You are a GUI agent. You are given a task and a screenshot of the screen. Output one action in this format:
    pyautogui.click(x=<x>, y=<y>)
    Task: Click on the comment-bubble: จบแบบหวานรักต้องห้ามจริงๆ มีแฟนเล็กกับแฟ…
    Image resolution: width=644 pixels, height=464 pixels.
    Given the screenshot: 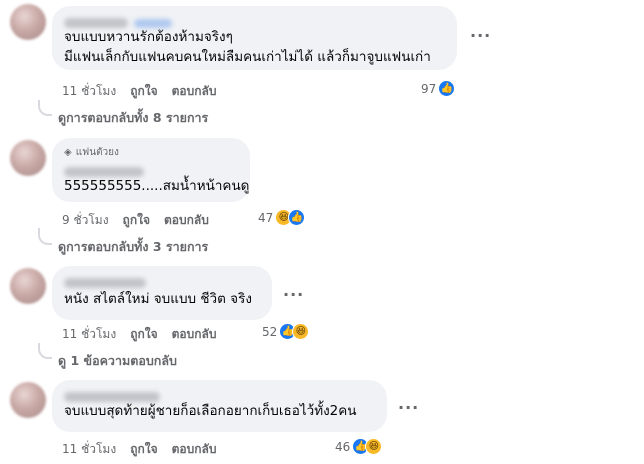 What is the action you would take?
    pyautogui.click(x=254, y=38)
    